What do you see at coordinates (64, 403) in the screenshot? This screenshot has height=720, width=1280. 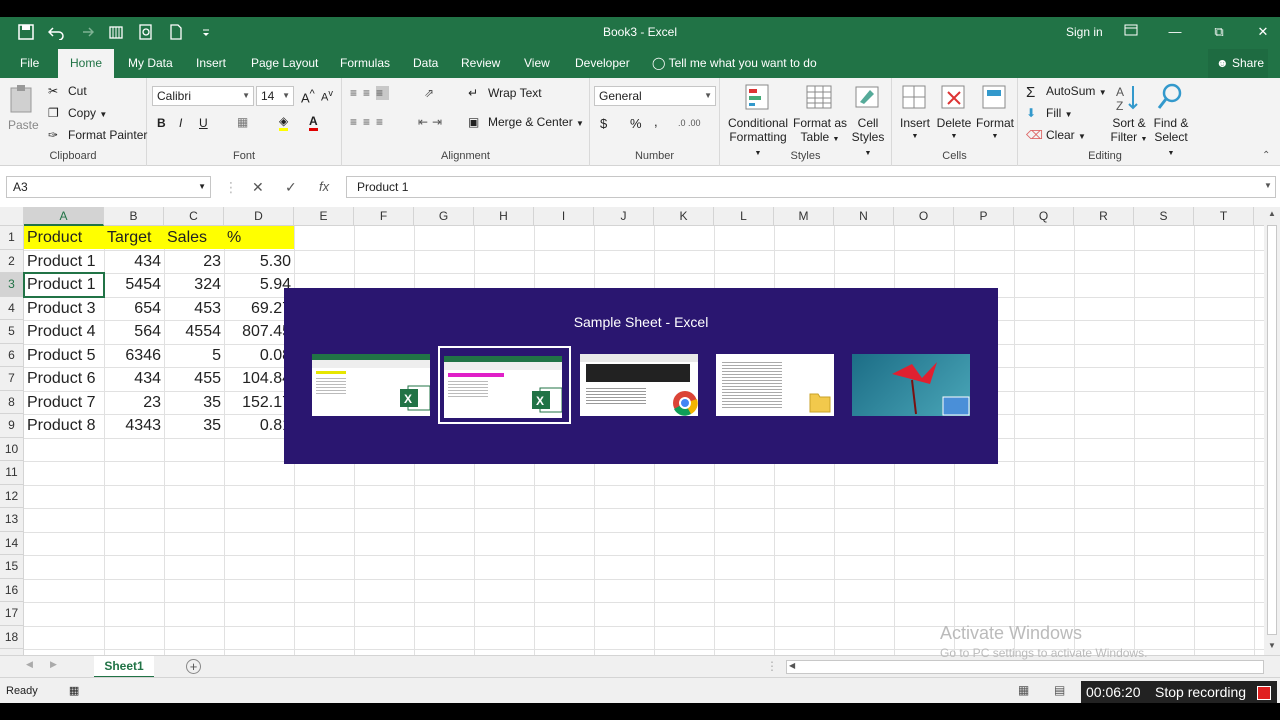 I see `cell-a8: Product 7` at bounding box center [64, 403].